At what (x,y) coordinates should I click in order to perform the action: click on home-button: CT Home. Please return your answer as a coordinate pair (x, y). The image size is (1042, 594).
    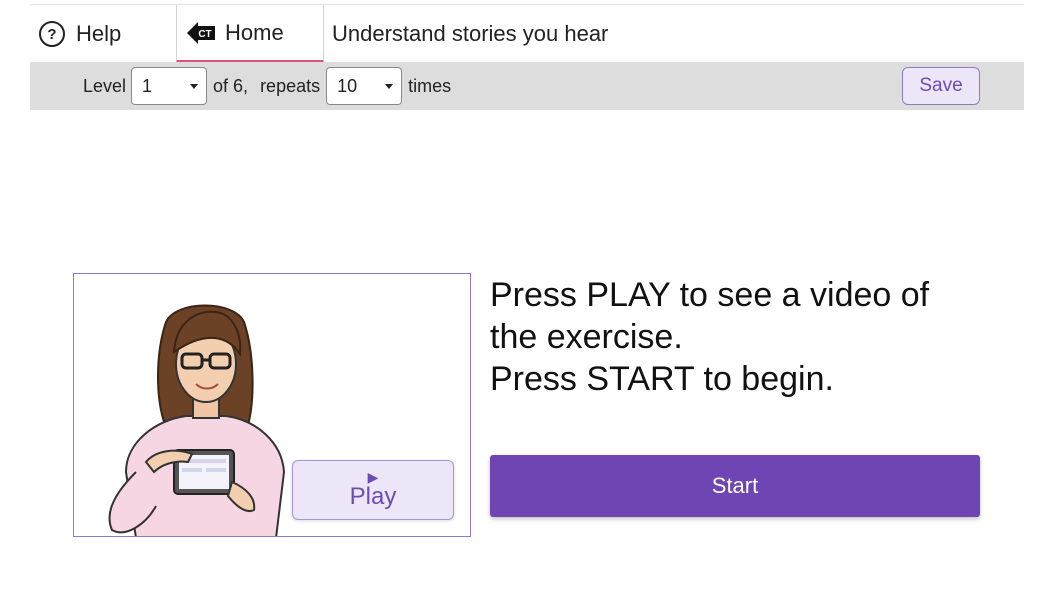
    Looking at the image, I should click on (250, 34).